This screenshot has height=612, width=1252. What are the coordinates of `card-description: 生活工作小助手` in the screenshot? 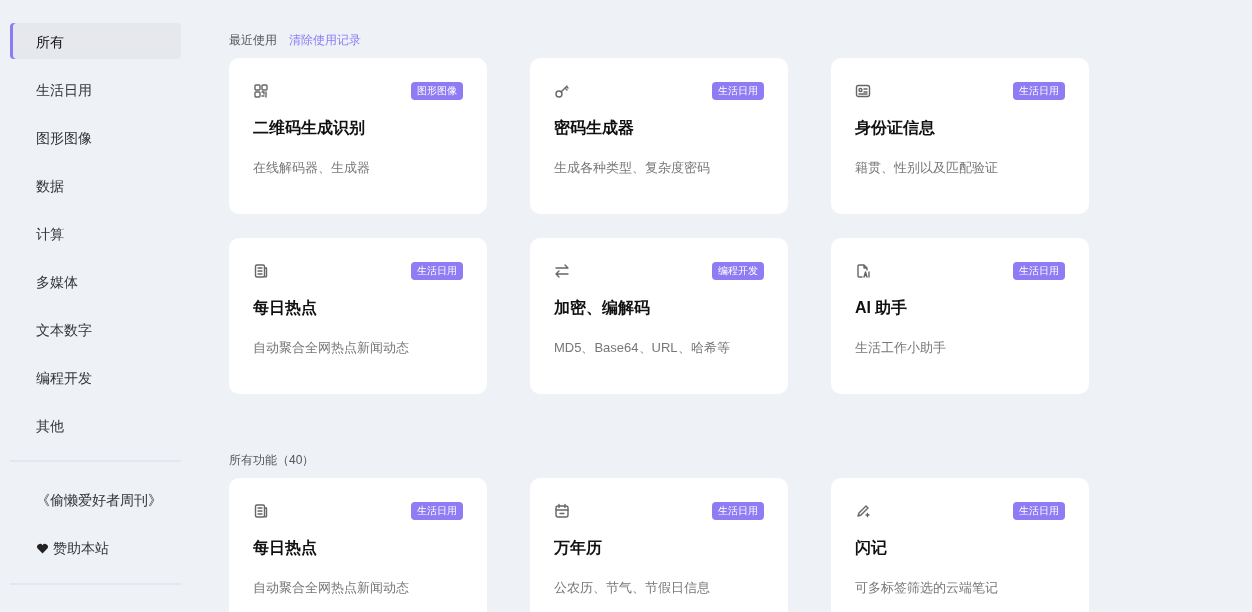 It's located at (901, 348).